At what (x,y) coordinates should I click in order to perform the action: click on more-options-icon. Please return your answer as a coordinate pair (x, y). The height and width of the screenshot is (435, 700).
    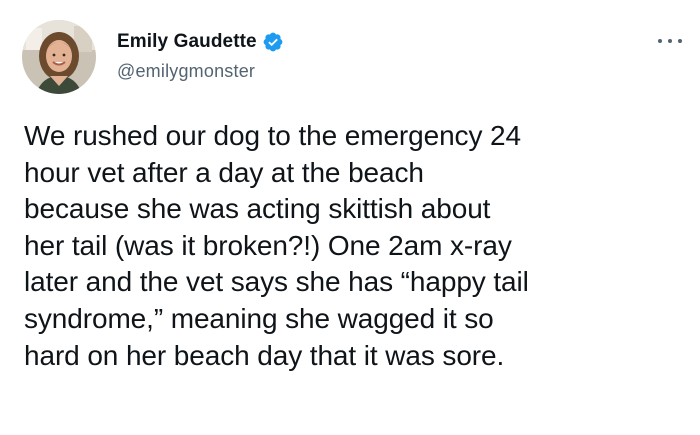
    Looking at the image, I should click on (670, 41).